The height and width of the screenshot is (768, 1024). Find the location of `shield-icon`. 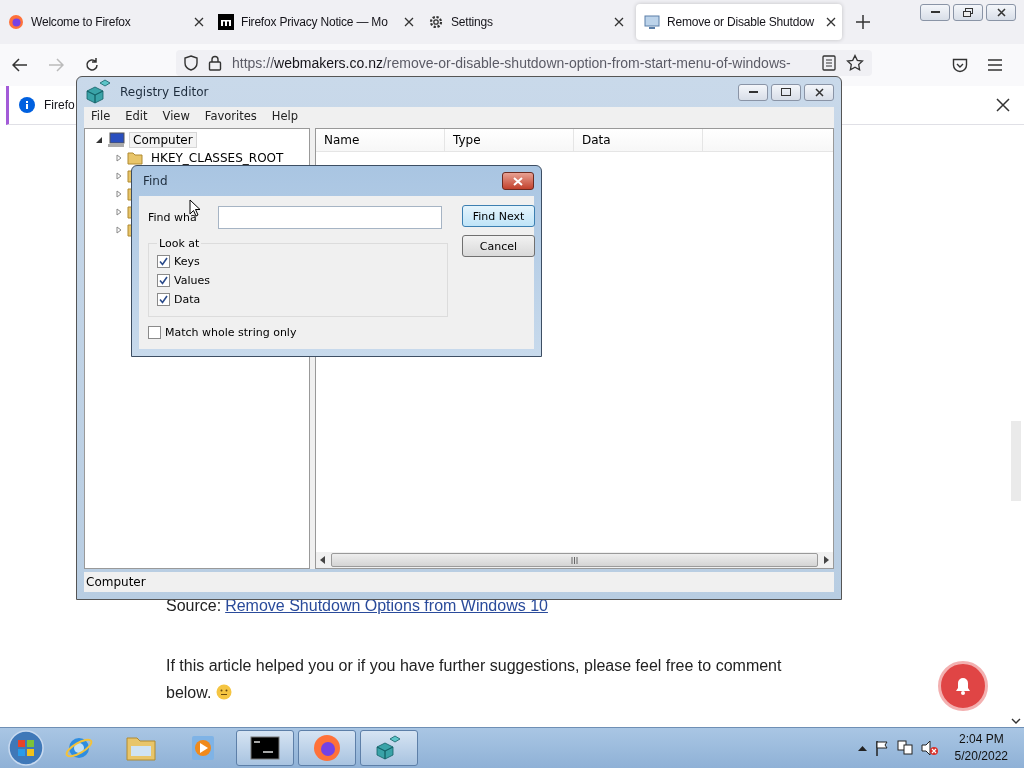

shield-icon is located at coordinates (191, 63).